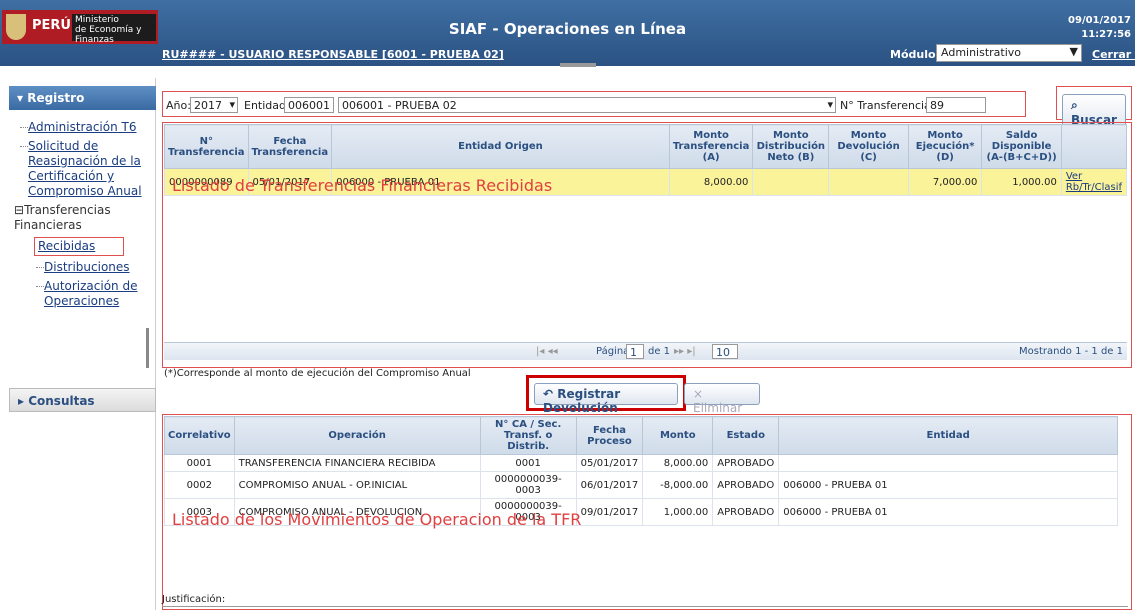 This screenshot has width=1135, height=610. What do you see at coordinates (567, 29) in the screenshot?
I see `app-title: SIAF - Operaciones en Línea` at bounding box center [567, 29].